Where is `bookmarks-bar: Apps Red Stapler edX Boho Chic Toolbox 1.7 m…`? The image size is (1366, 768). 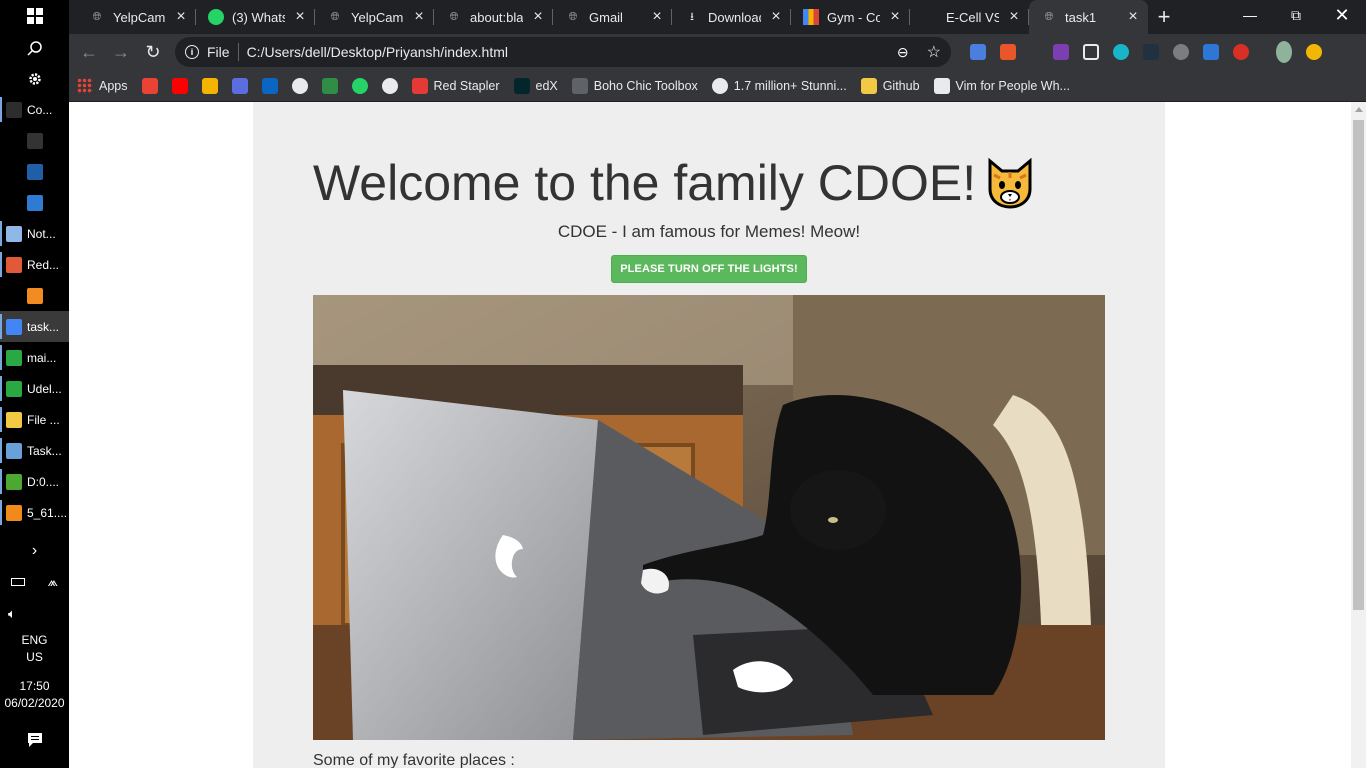 bookmarks-bar: Apps Red Stapler edX Boho Chic Toolbox 1.7 m… is located at coordinates (717, 86).